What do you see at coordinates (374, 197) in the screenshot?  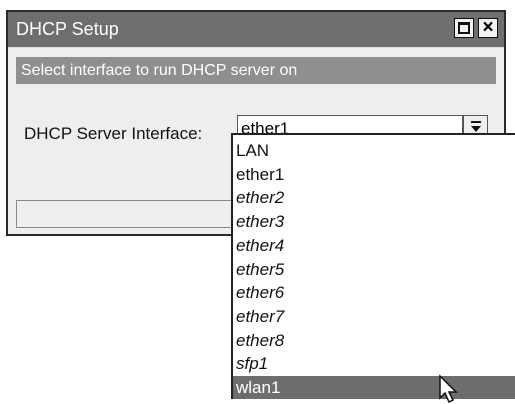 I see `dropdown-option-ether2: ether2` at bounding box center [374, 197].